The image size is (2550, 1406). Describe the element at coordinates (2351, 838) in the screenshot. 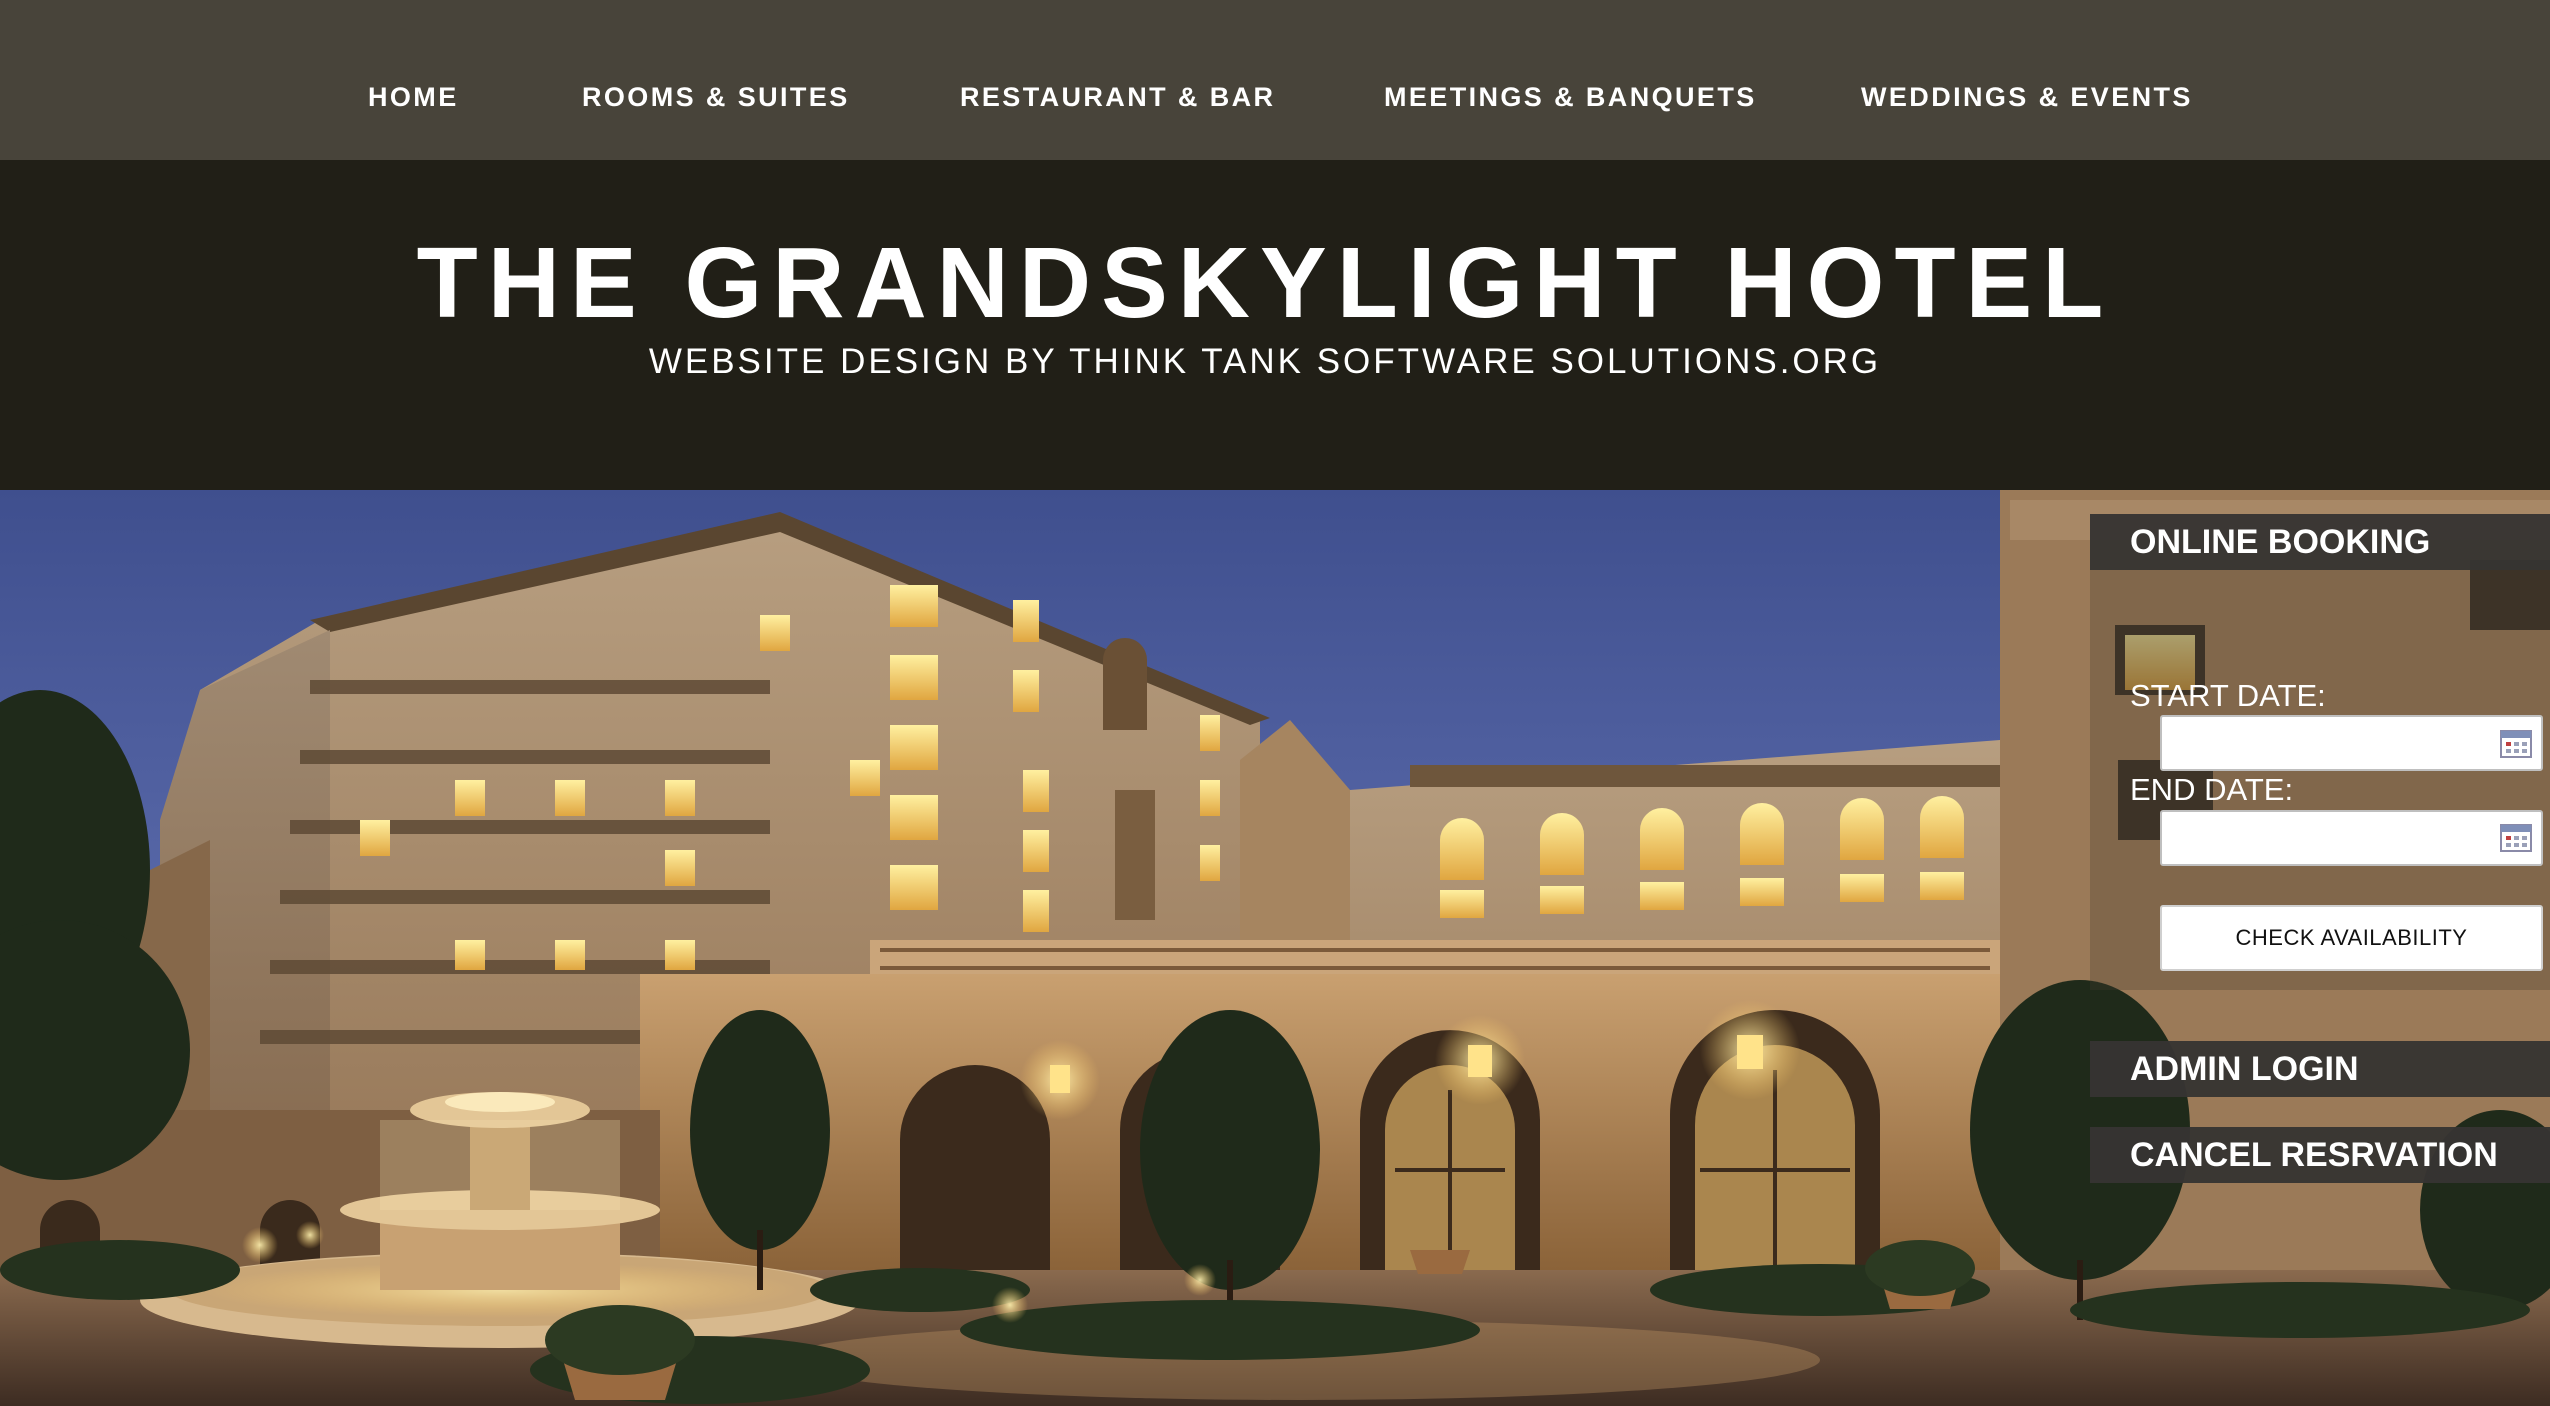

I see `end-date-input` at that location.